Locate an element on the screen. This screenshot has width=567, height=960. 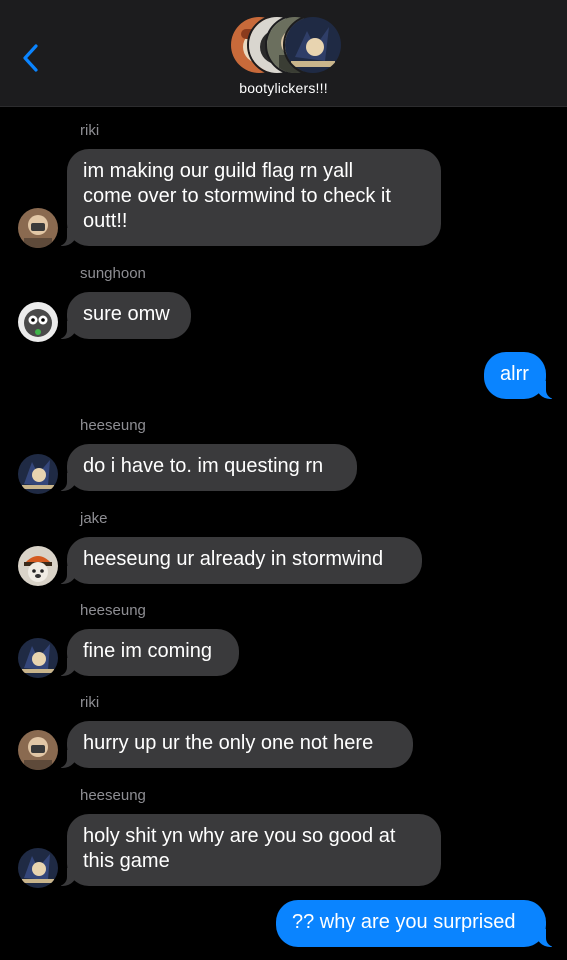
message-bubble-sent: alrr is located at coordinates (521, 375).